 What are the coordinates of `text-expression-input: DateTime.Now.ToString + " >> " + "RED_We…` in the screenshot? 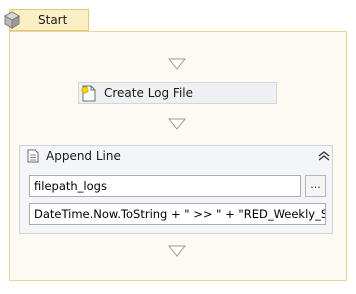 It's located at (177, 214).